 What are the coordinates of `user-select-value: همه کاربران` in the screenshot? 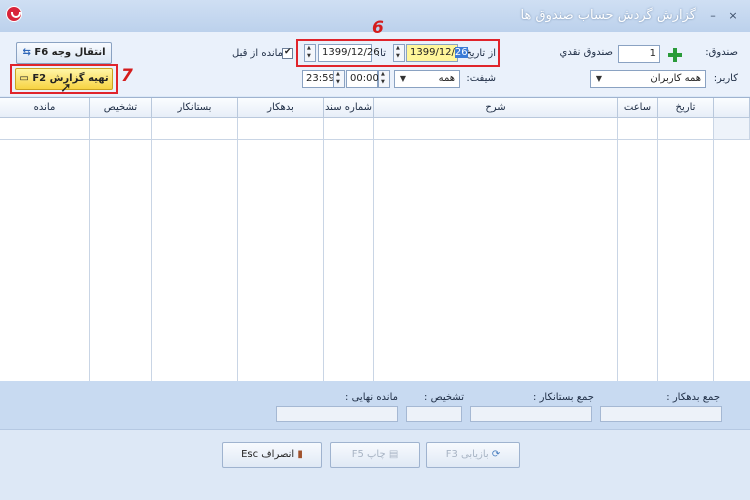 It's located at (675, 78).